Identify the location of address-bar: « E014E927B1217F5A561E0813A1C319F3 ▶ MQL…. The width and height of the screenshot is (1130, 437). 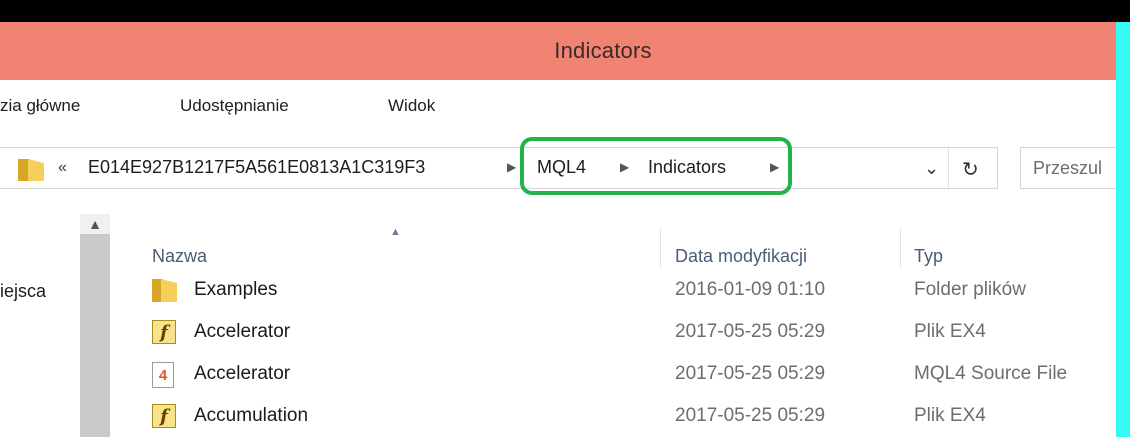
(499, 168).